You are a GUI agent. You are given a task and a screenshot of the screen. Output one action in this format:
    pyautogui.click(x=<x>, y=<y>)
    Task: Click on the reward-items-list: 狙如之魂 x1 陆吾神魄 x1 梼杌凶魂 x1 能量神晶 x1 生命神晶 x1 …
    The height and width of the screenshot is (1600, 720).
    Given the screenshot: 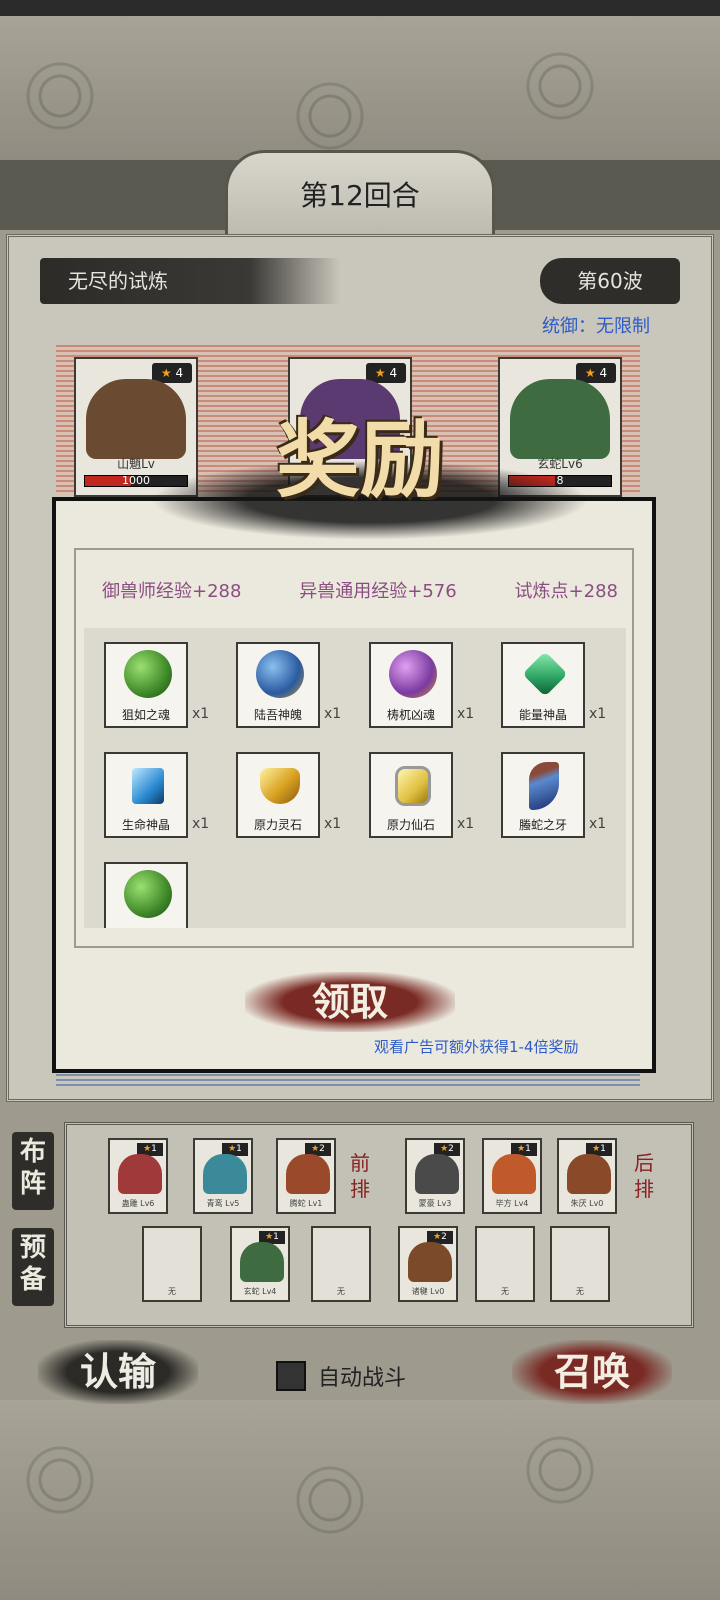 What is the action you would take?
    pyautogui.click(x=355, y=778)
    